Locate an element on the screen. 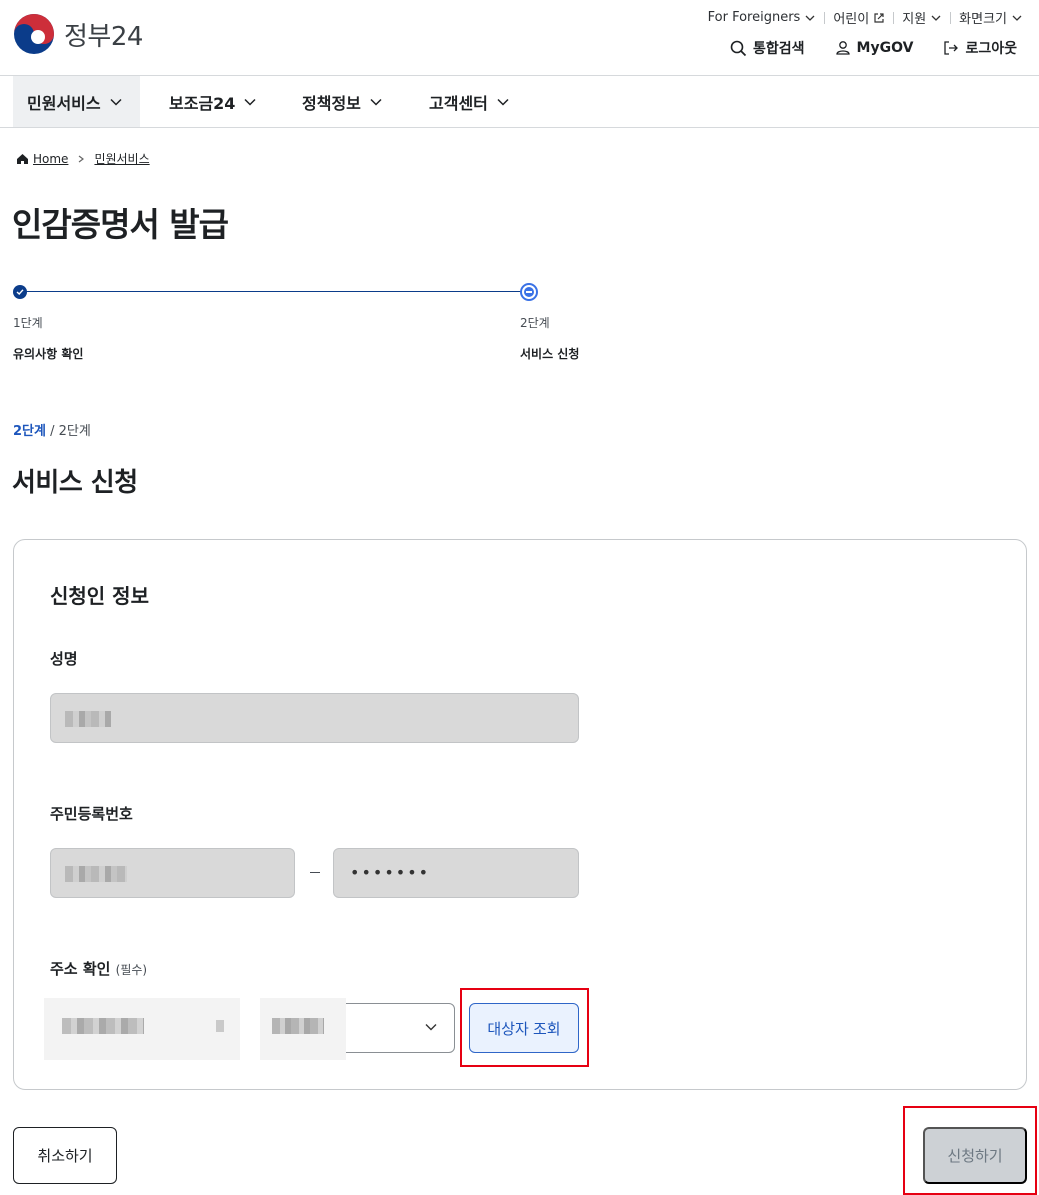  gnb-item-civil-service: 민원서비스 is located at coordinates (76, 101).